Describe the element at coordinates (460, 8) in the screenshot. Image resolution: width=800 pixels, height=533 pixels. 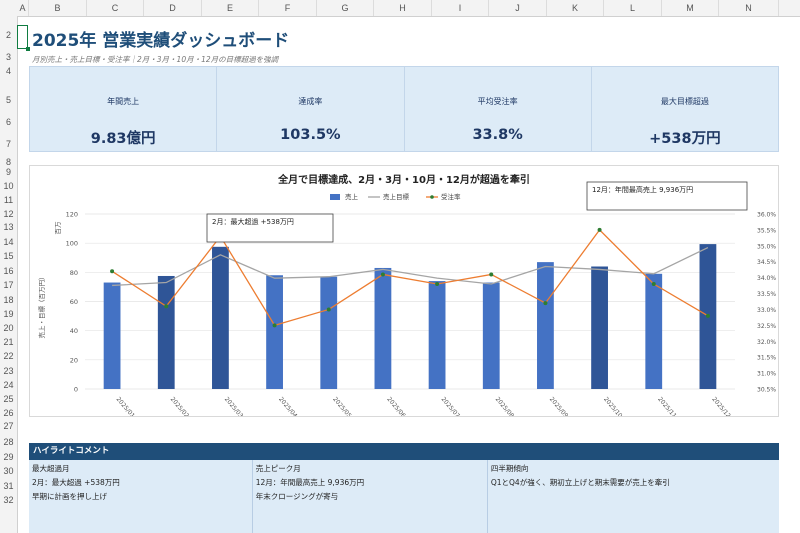
I see `column-header-I: I` at that location.